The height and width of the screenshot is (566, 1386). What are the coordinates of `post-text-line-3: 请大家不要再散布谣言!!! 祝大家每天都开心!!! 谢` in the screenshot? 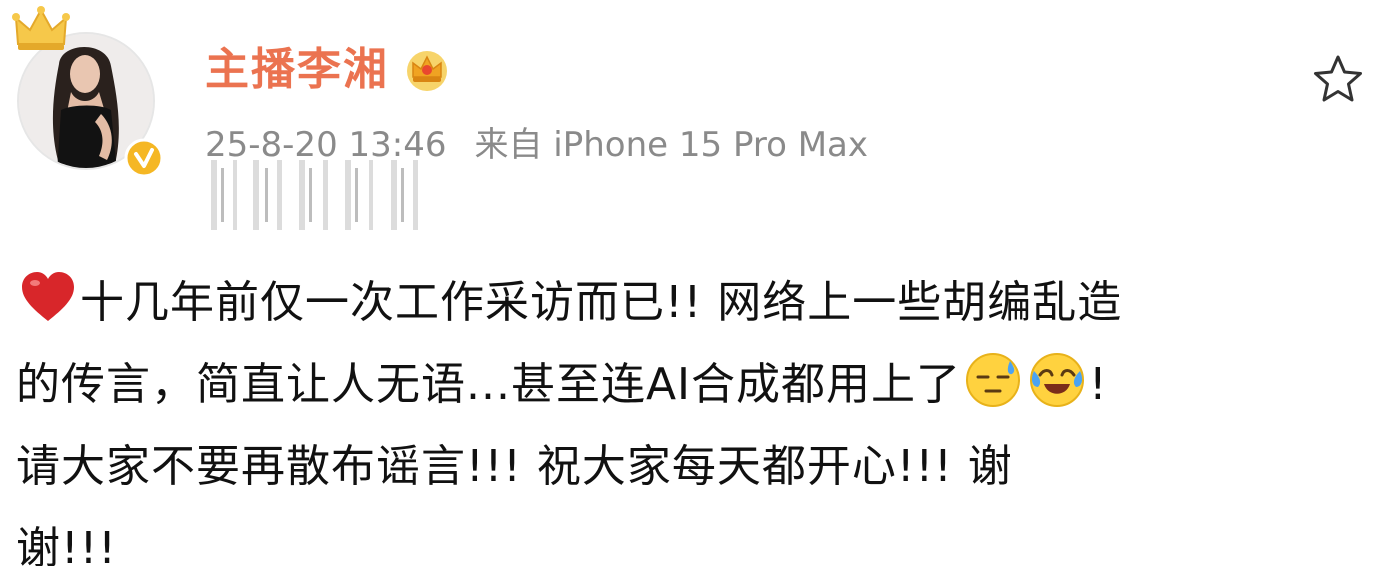 It's located at (514, 466).